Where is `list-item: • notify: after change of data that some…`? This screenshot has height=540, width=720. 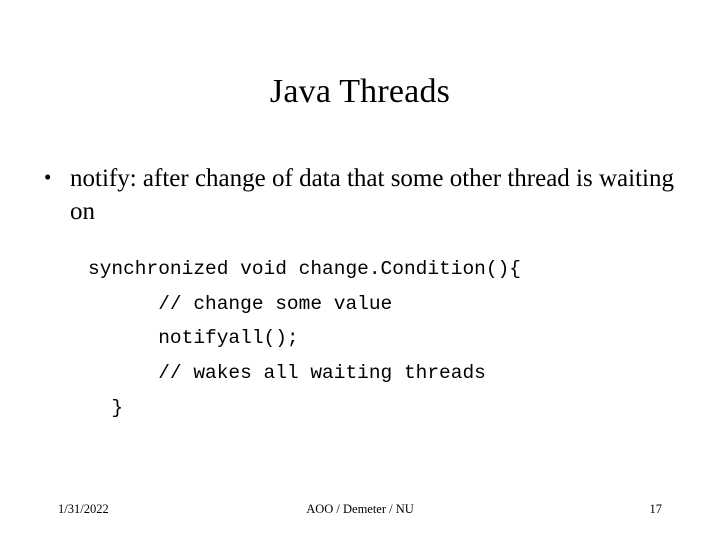 list-item: • notify: after change of data that some… is located at coordinates (364, 195).